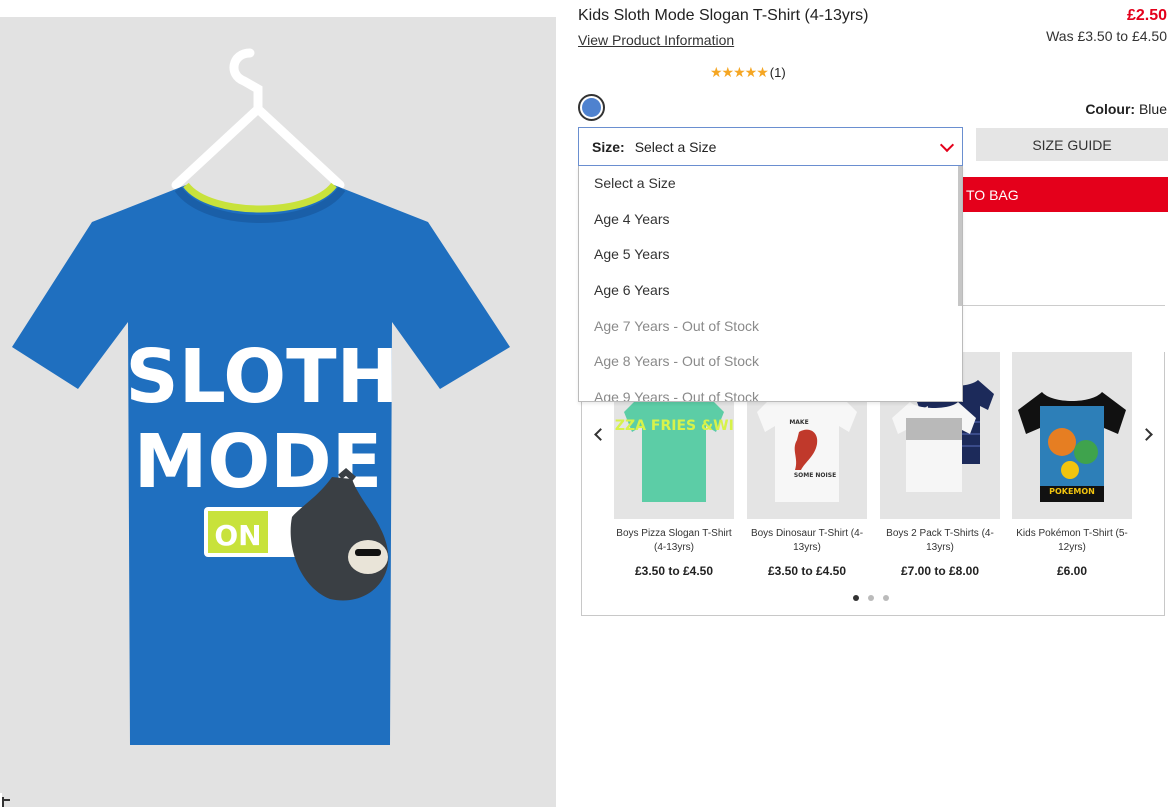 The image size is (1171, 807). I want to click on product-title: Kids Sloth Mode Slogan T-Shirt (4-13yrs), so click(723, 15).